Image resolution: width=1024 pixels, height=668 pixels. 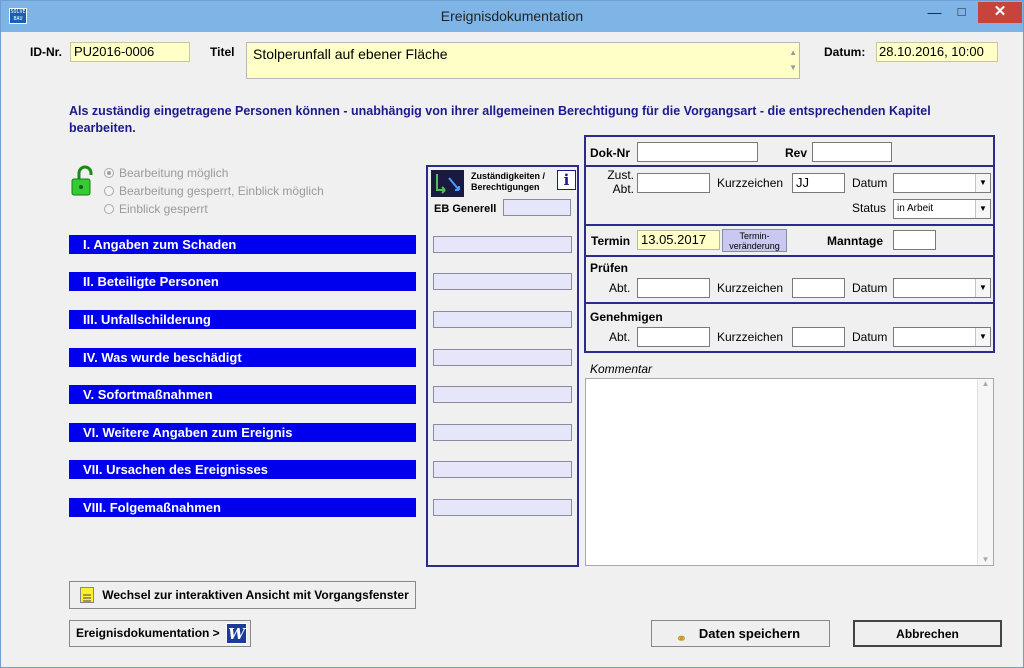 What do you see at coordinates (942, 288) in the screenshot?
I see `pruefen-datum-dropdown: ▼` at bounding box center [942, 288].